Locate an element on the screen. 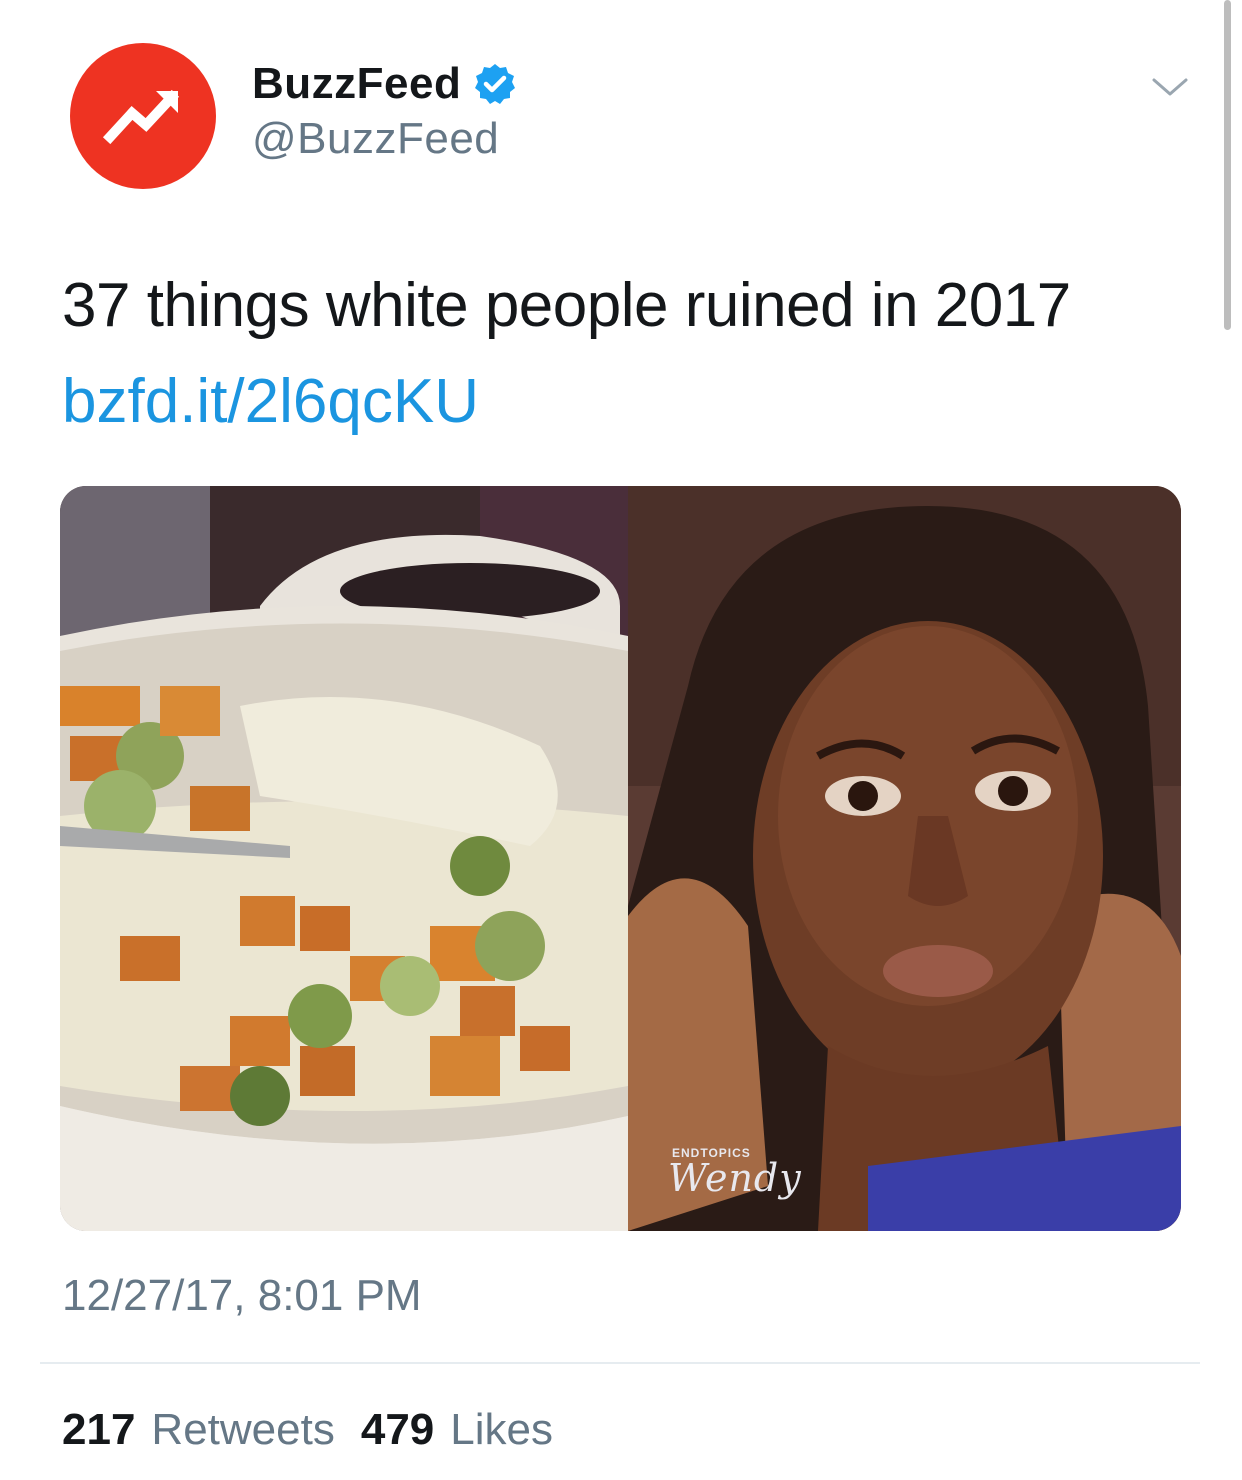 This screenshot has height=1480, width=1242. retweets-label: Retweets is located at coordinates (243, 1429).